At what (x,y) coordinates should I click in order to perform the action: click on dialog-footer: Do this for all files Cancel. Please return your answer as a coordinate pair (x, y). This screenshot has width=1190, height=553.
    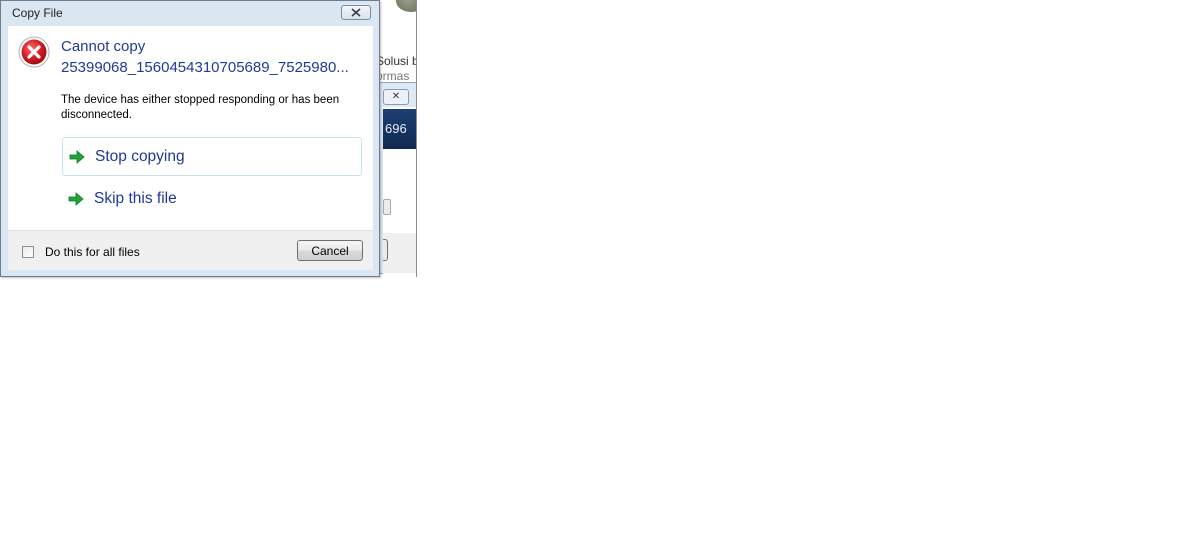
    Looking at the image, I should click on (190, 250).